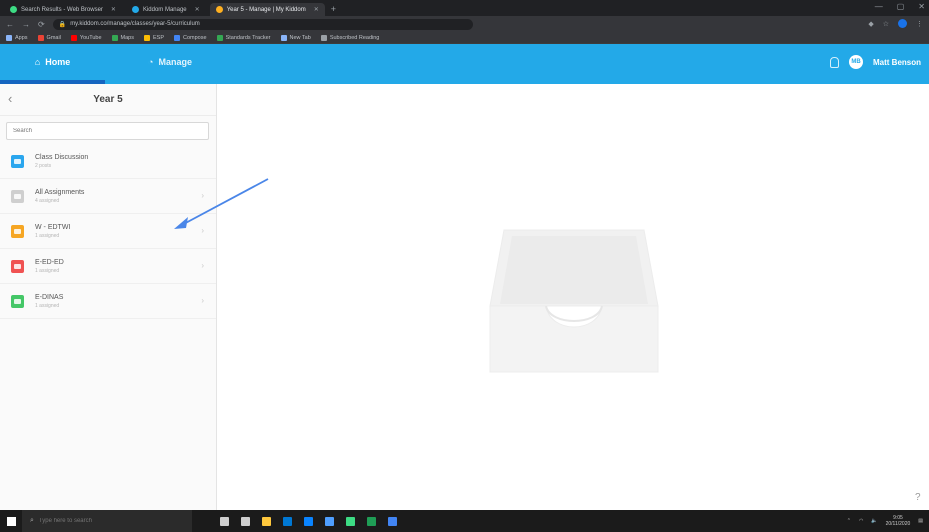 The height and width of the screenshot is (532, 929). Describe the element at coordinates (898, 524) in the screenshot. I see `clock-date: 20/11/2020` at that location.